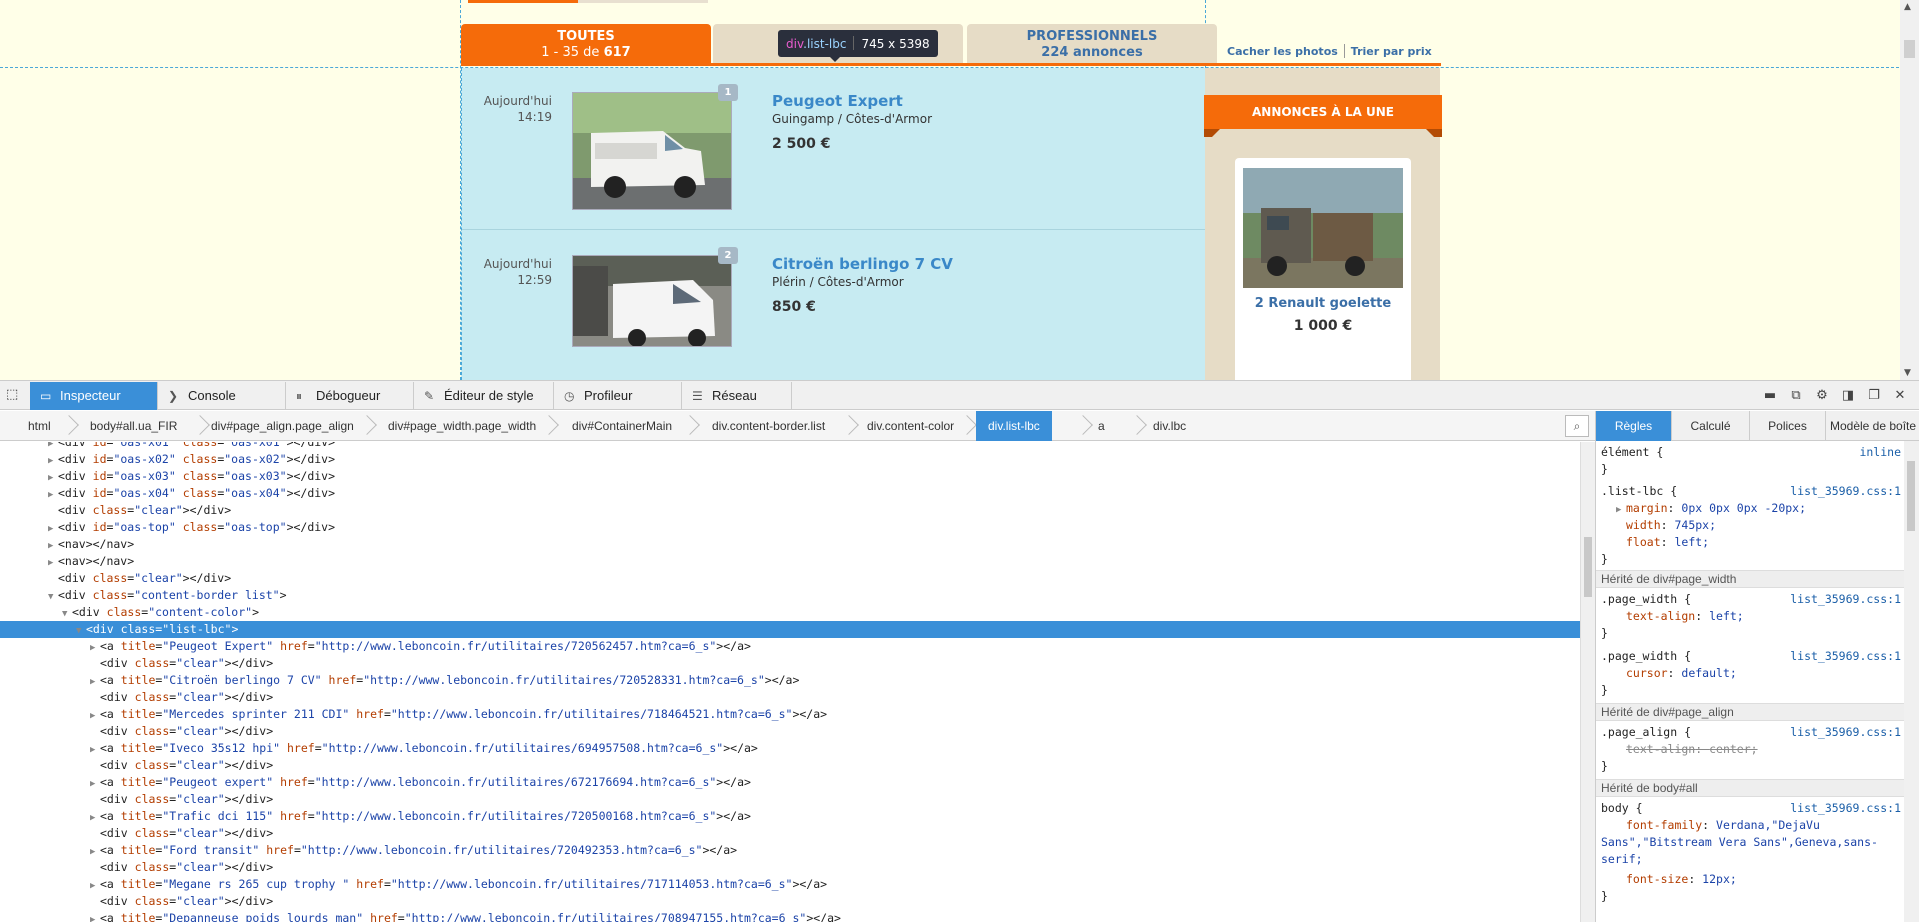 This screenshot has height=922, width=1919. I want to click on markup-node: ▼ <div class="content-color">, so click(790, 612).